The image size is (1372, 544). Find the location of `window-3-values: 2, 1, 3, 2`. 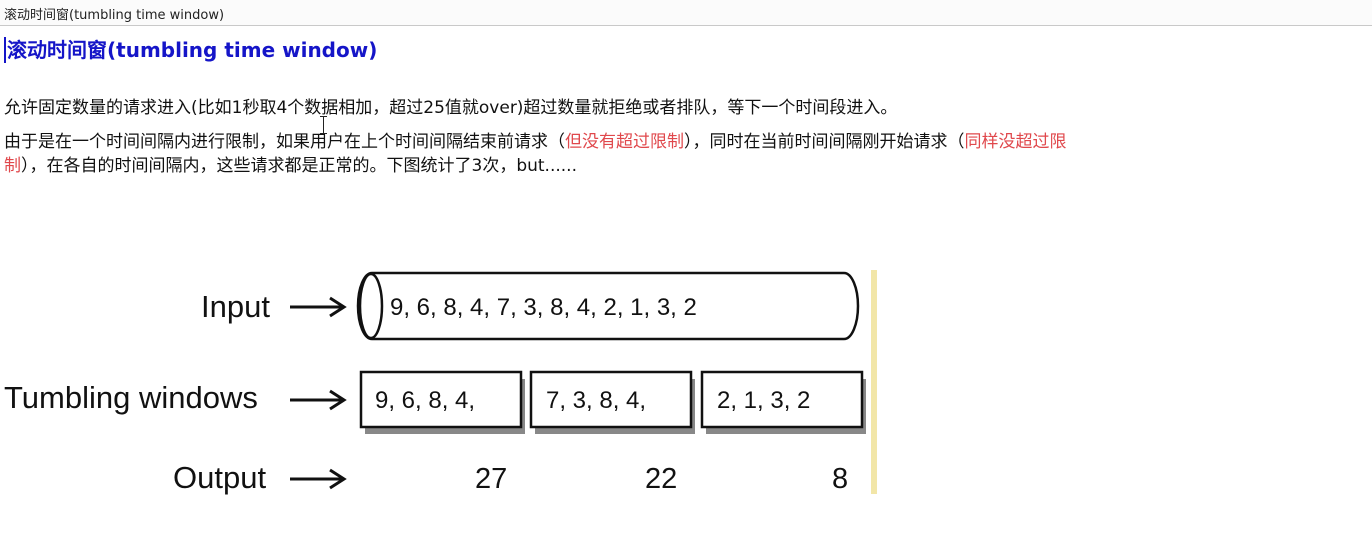

window-3-values: 2, 1, 3, 2 is located at coordinates (763, 400).